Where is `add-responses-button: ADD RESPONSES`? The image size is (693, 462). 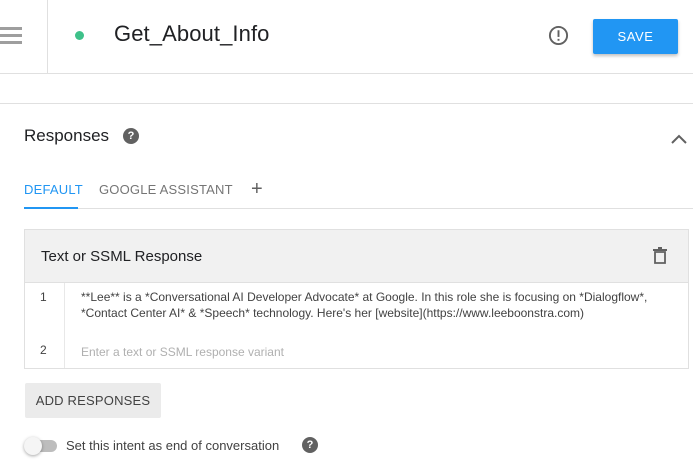
add-responses-button: ADD RESPONSES is located at coordinates (93, 400).